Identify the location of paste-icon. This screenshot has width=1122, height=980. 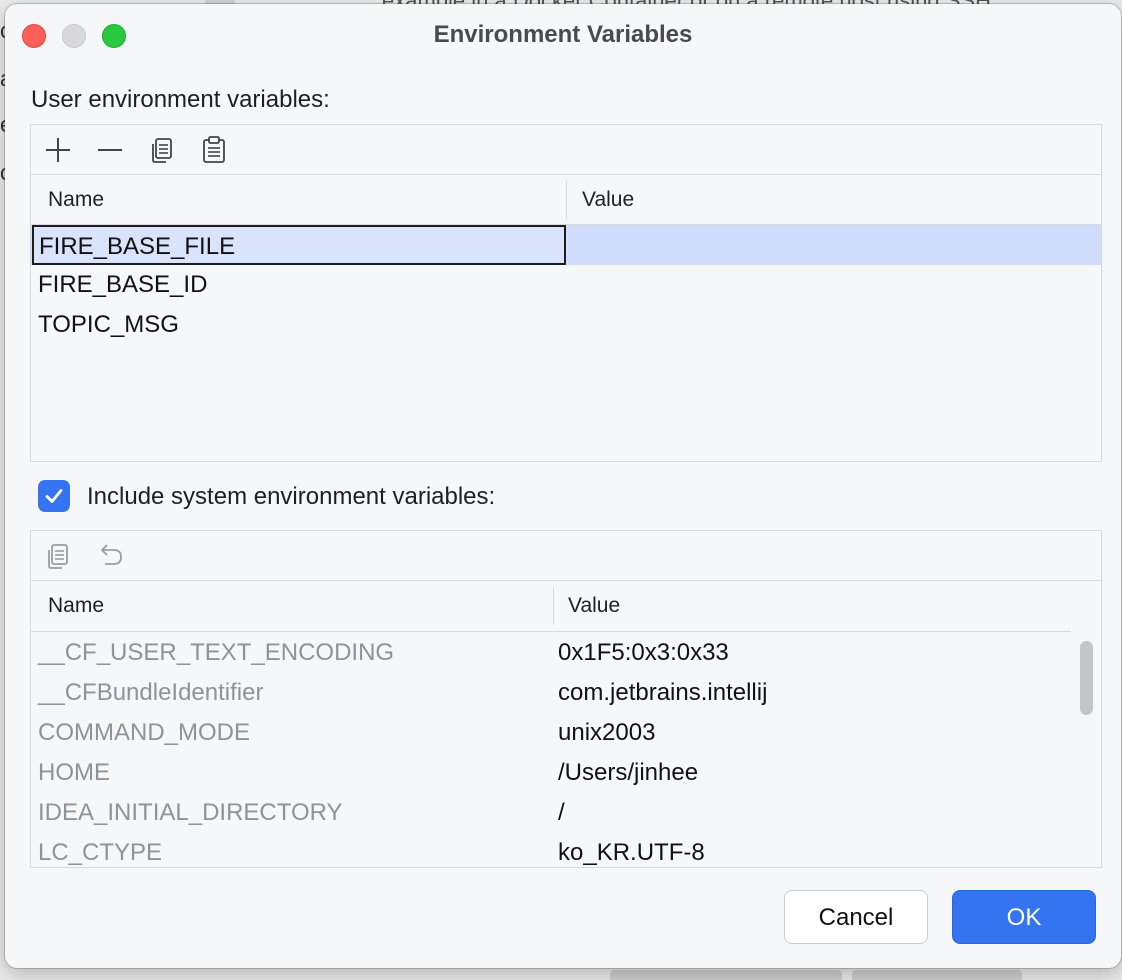
(214, 149).